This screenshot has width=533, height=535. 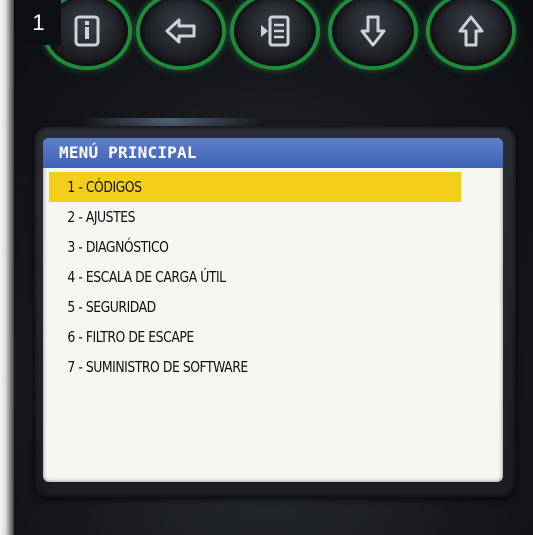 What do you see at coordinates (38, 22) in the screenshot?
I see `figure-number-badge: 1` at bounding box center [38, 22].